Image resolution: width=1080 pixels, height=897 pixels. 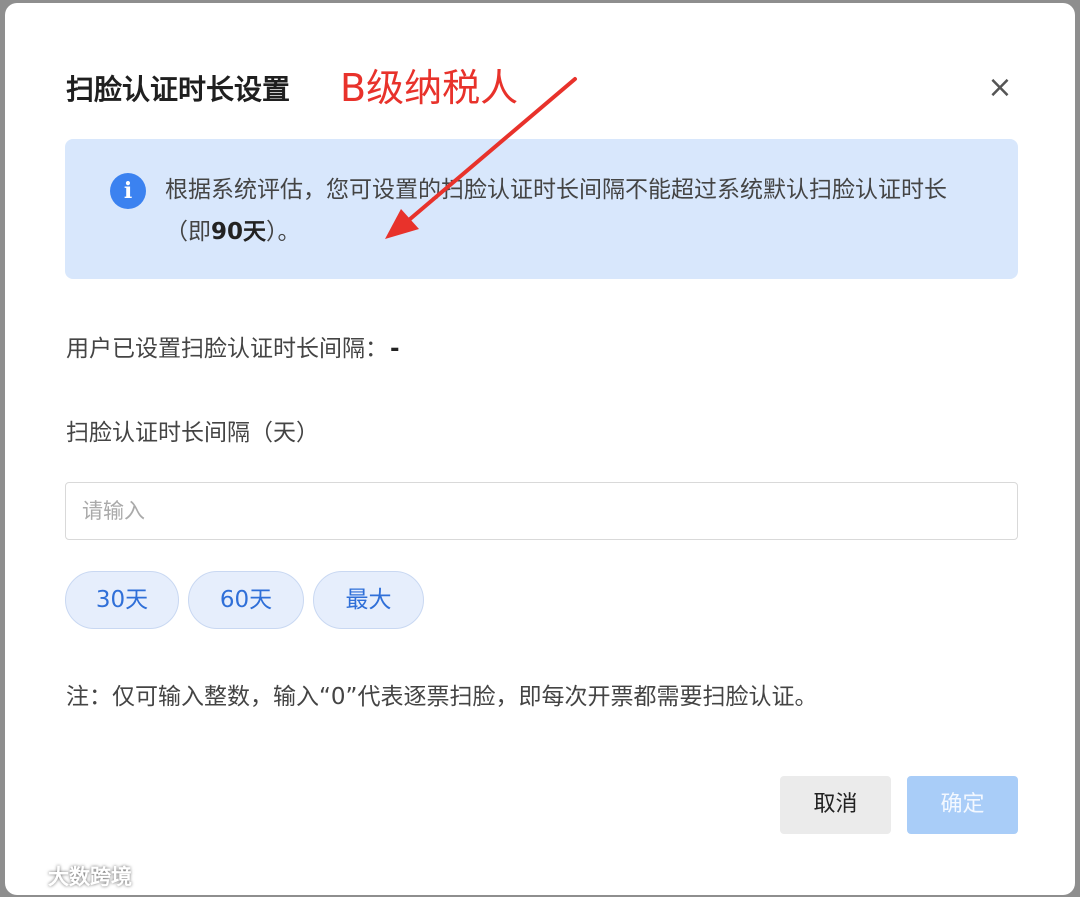 What do you see at coordinates (239, 232) in the screenshot?
I see `info-text-highlight: 90天` at bounding box center [239, 232].